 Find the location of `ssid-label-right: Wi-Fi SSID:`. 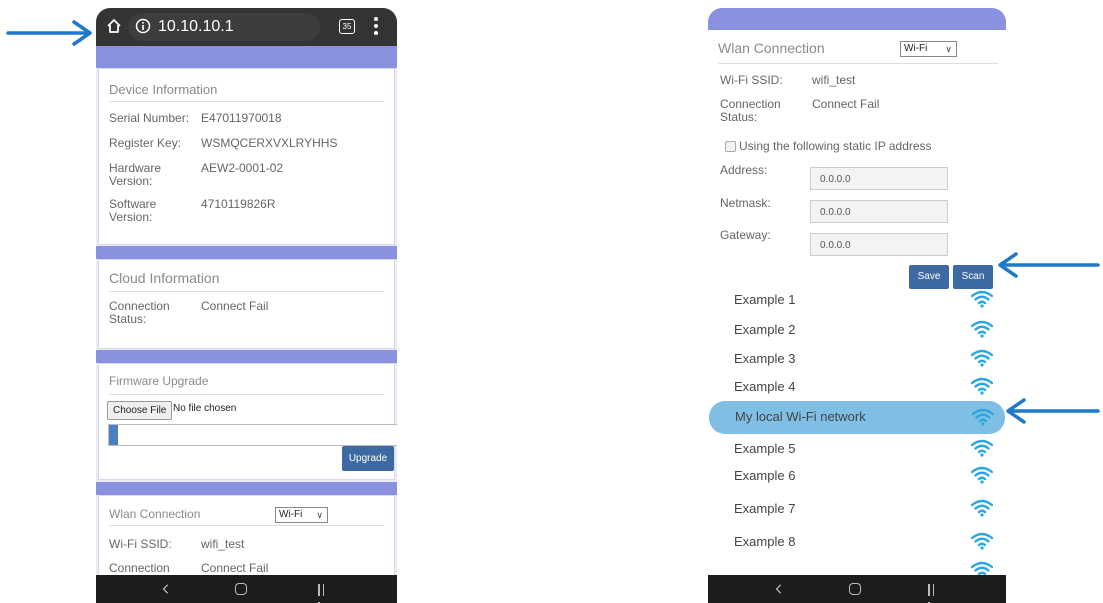

ssid-label-right: Wi-Fi SSID: is located at coordinates (751, 80).